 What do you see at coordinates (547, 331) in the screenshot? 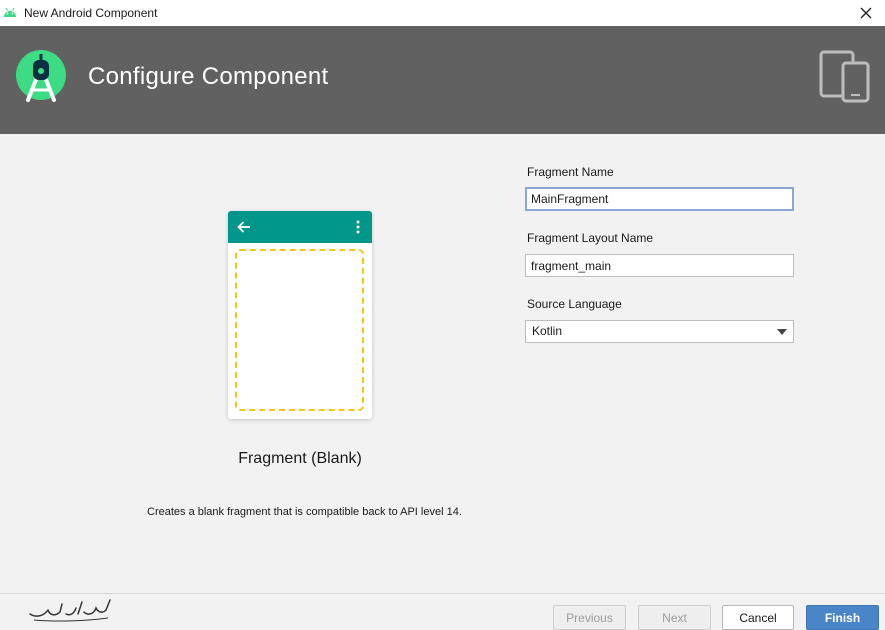
I see `source-language-value: Kotlin` at bounding box center [547, 331].